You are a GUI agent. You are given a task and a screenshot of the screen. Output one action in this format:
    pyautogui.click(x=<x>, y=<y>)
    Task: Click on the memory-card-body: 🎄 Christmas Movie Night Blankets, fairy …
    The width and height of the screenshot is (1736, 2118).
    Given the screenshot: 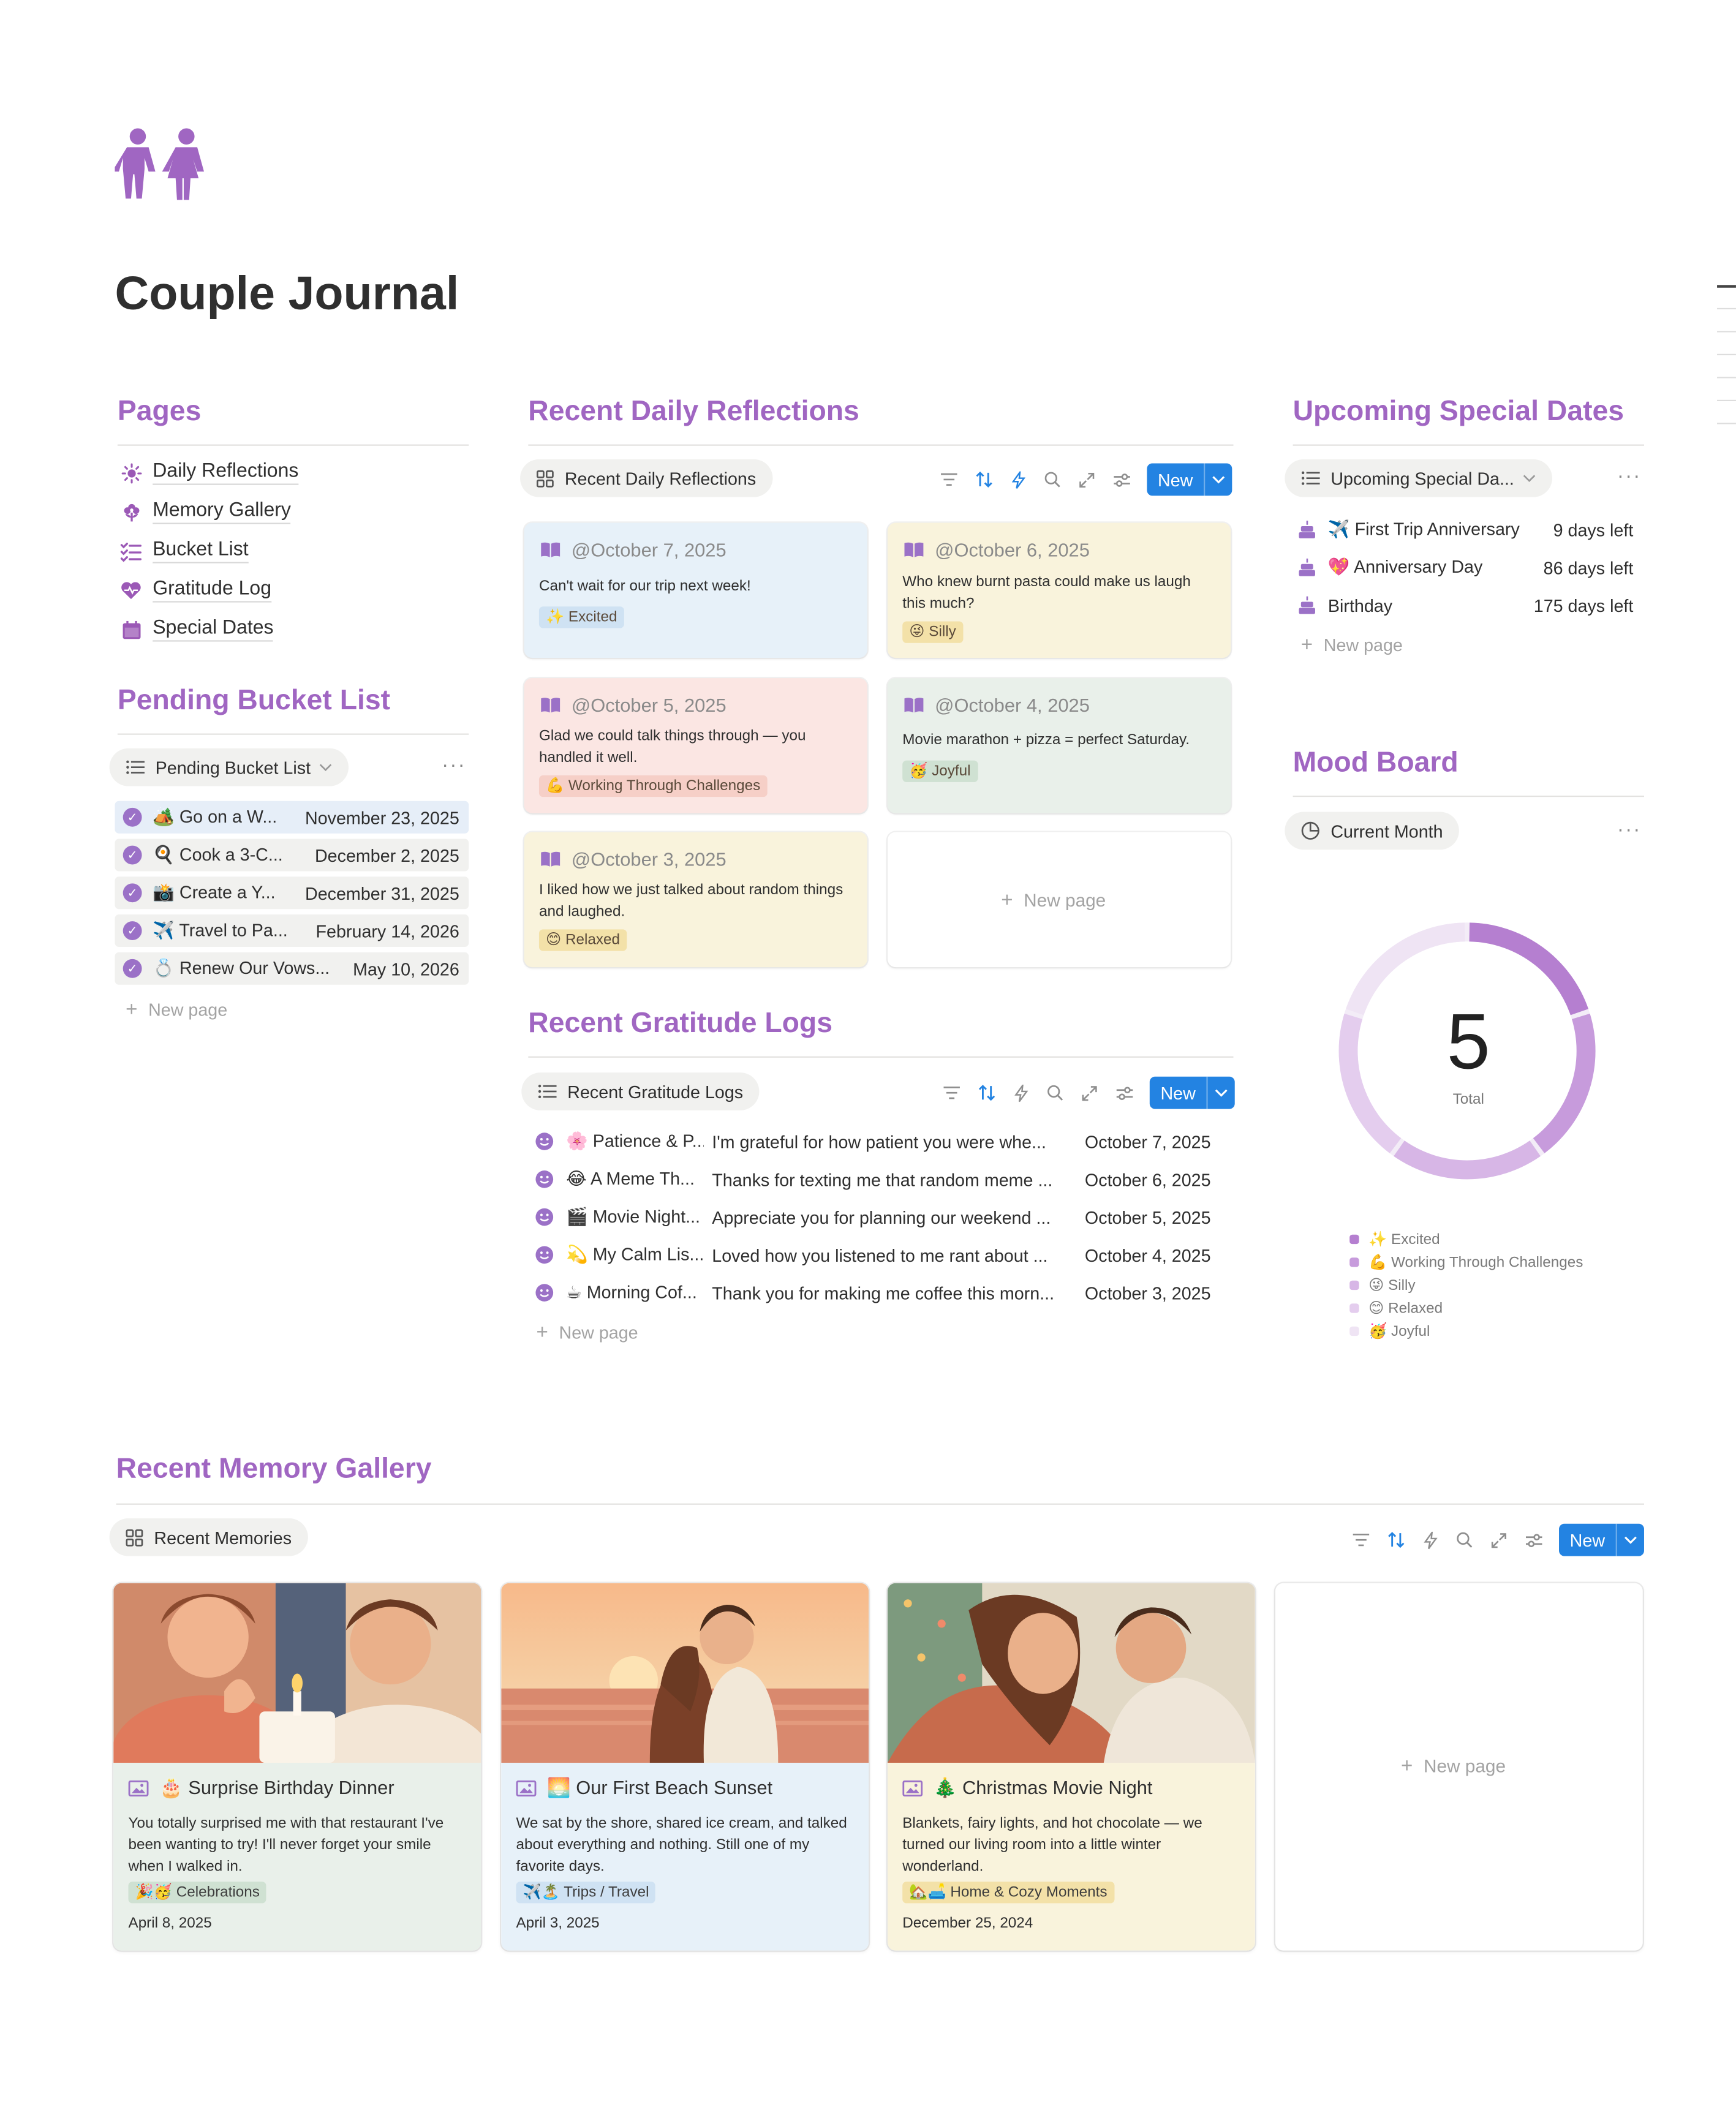 What is the action you would take?
    pyautogui.click(x=1071, y=1857)
    